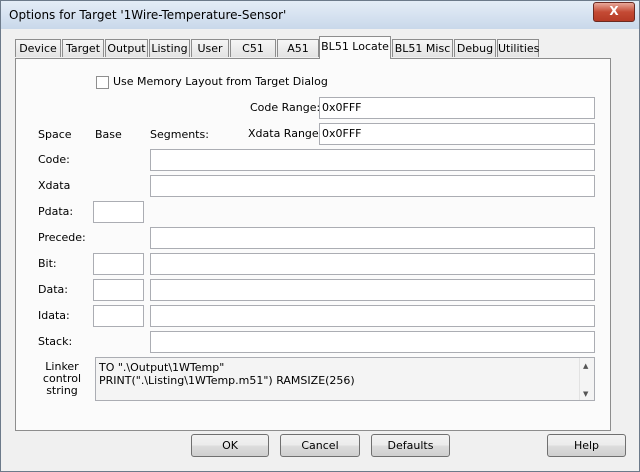 The width and height of the screenshot is (640, 472). I want to click on xdata-range-input: 0x0FFF, so click(457, 134).